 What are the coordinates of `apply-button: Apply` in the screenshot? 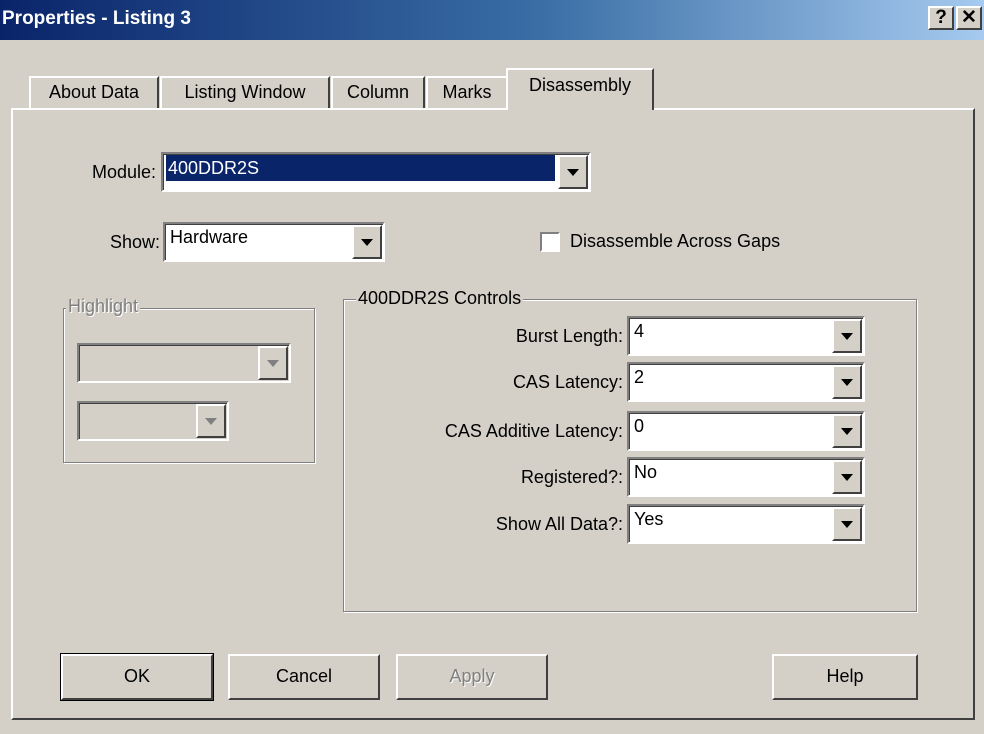 It's located at (472, 677).